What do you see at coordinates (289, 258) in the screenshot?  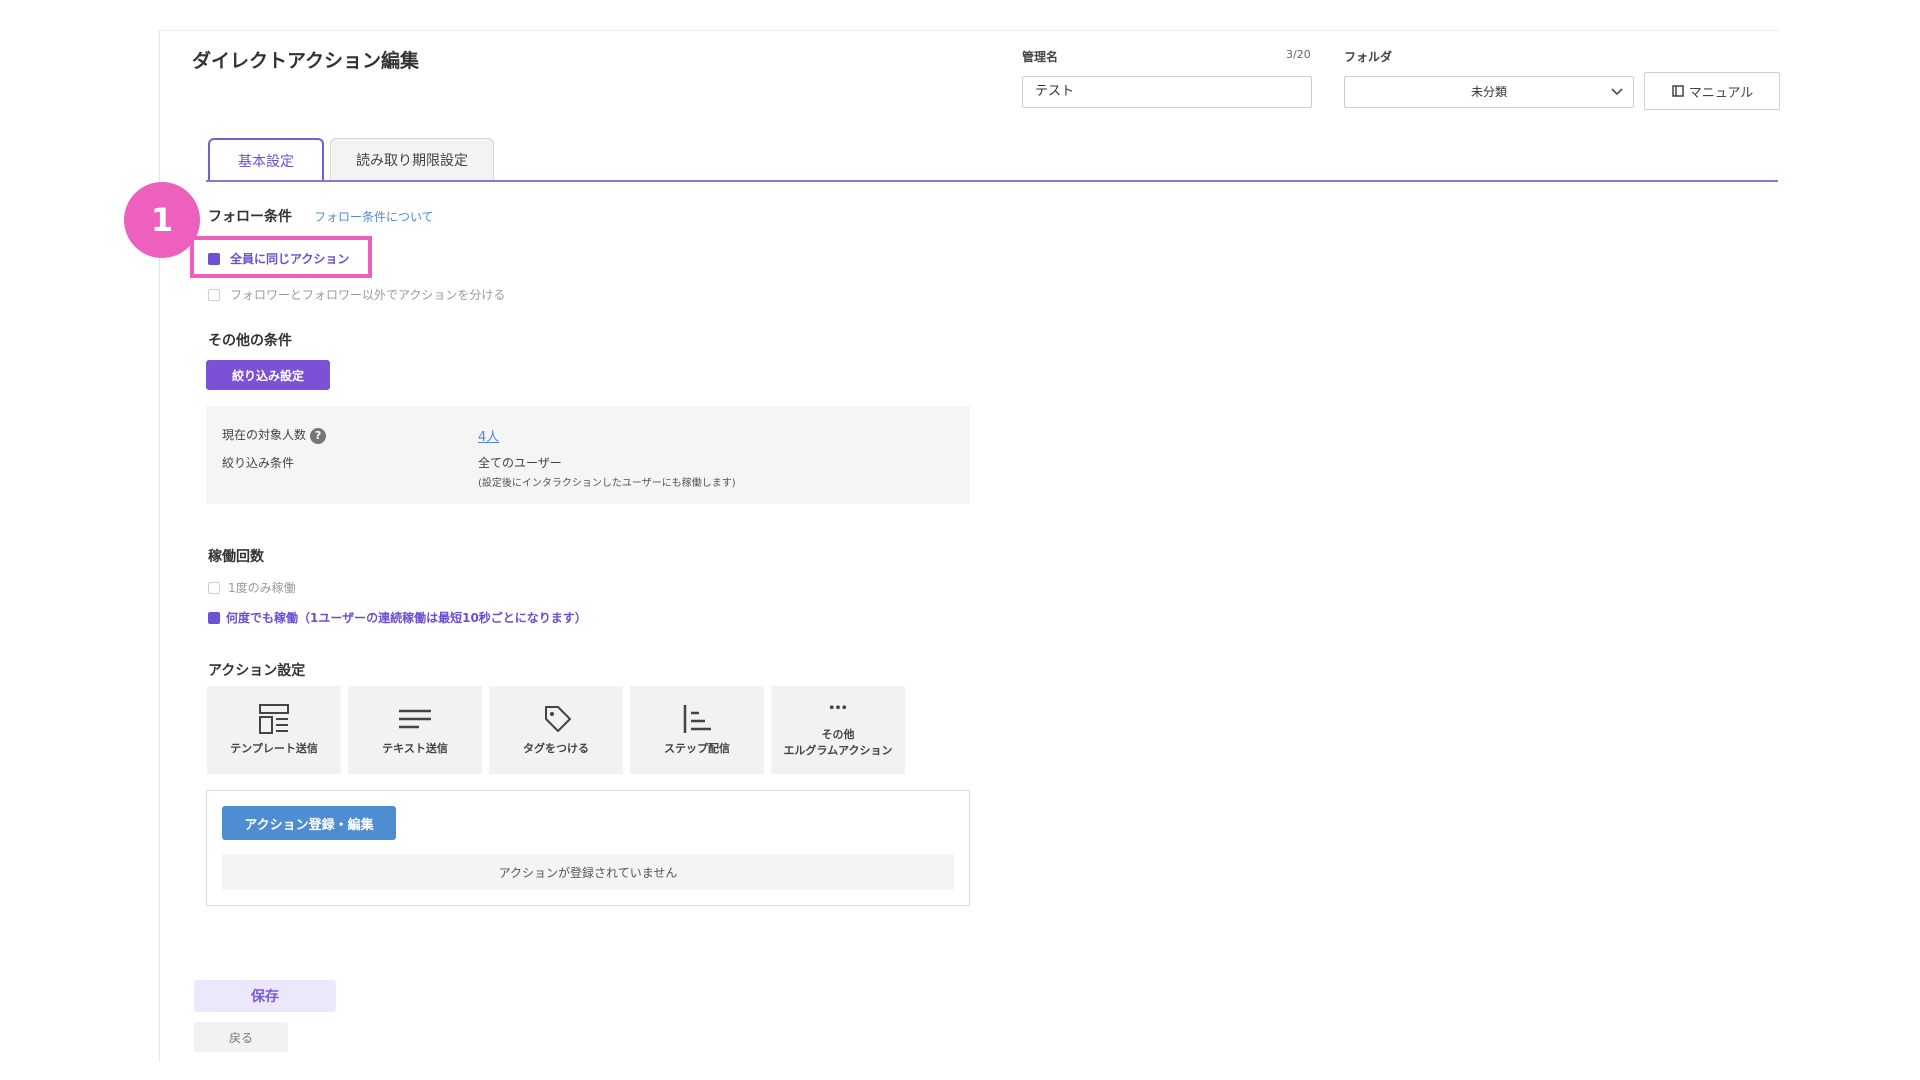 I see `follow-same-action-label: 全員に同じアクション` at bounding box center [289, 258].